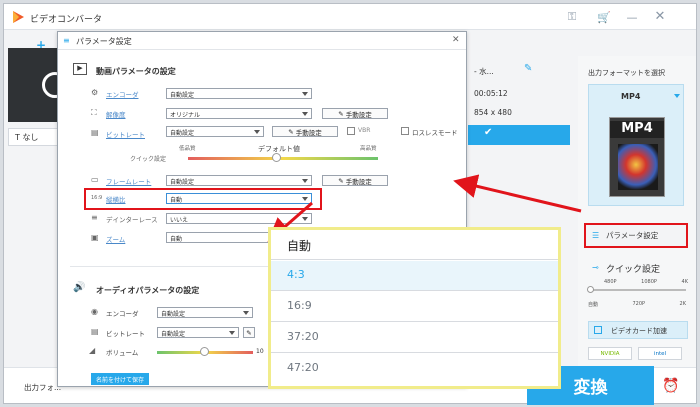 This screenshot has height=407, width=700. What do you see at coordinates (414, 338) in the screenshot?
I see `dropdown-option: 37:20` at bounding box center [414, 338].